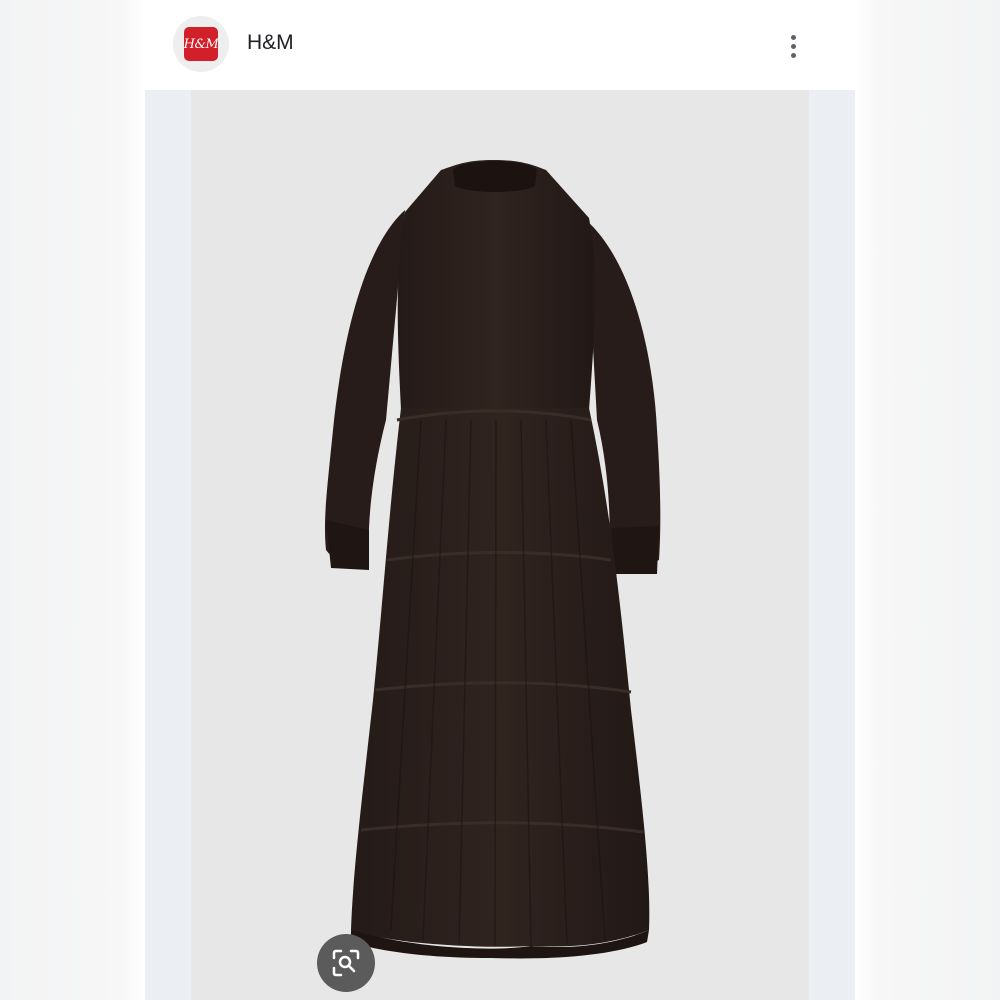 This screenshot has width=1000, height=1000. I want to click on hm-logo-icon: H&M, so click(201, 44).